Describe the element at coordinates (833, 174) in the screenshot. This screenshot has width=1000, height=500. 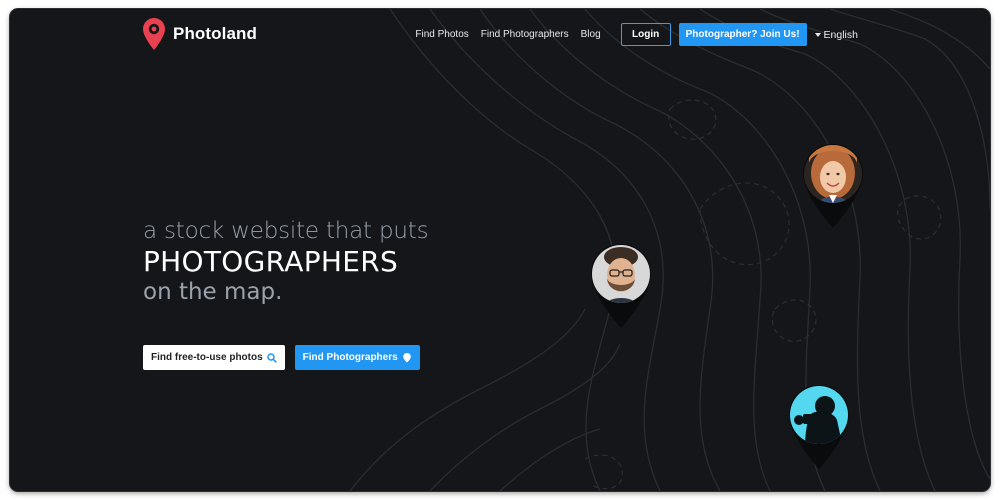
I see `woman-photographer-avatar` at that location.